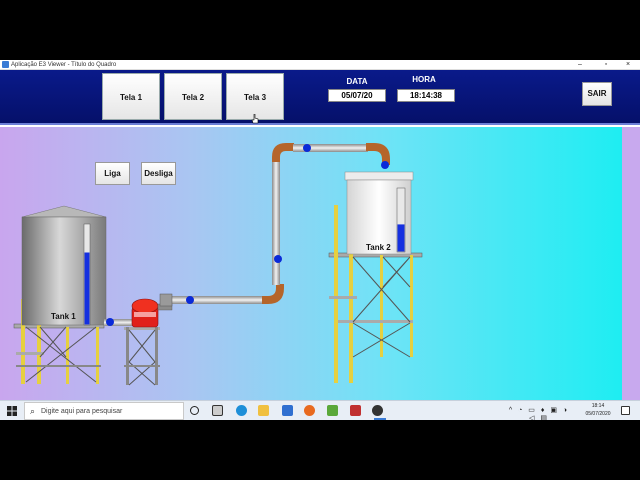  I want to click on tank-1-label: Tank 1, so click(63, 316).